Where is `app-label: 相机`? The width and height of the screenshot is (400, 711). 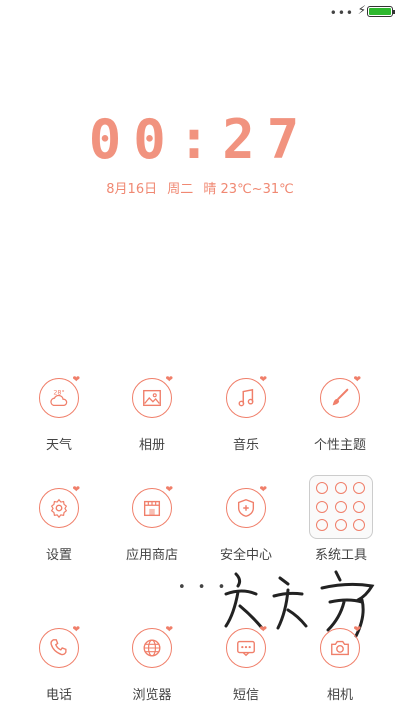 app-label: 相机 is located at coordinates (339, 695).